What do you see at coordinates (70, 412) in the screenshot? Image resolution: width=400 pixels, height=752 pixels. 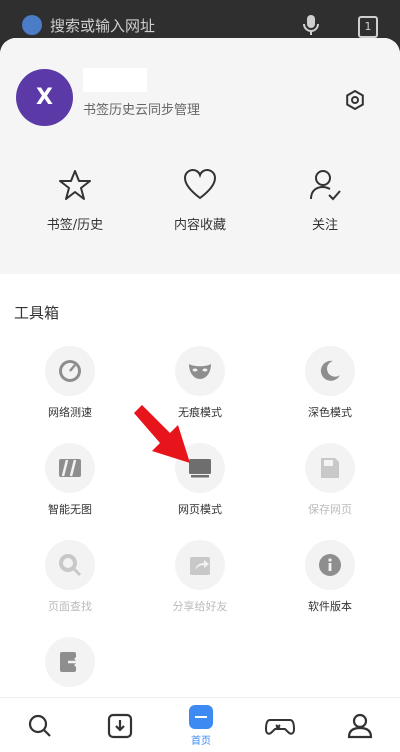 I see `tool-label: 网络测速` at bounding box center [70, 412].